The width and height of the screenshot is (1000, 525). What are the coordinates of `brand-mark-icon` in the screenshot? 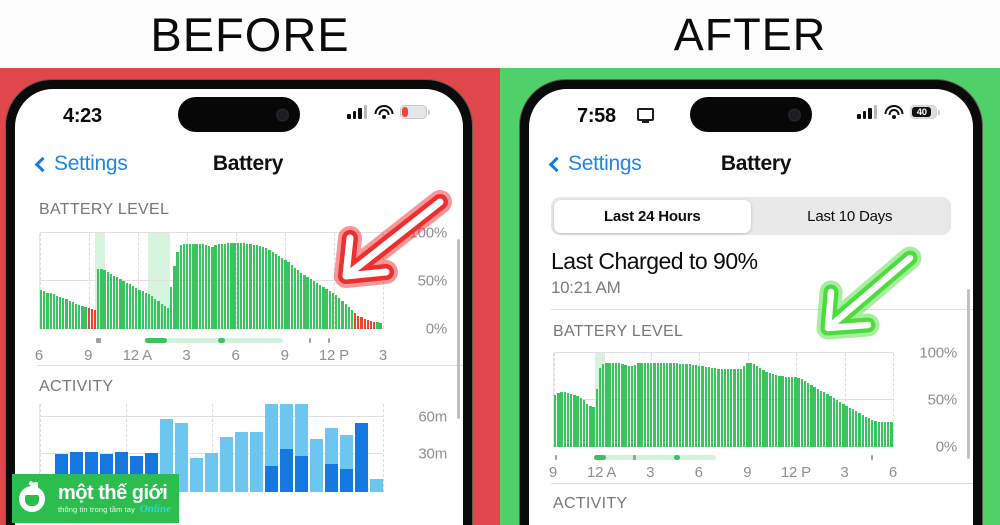 It's located at (36, 498).